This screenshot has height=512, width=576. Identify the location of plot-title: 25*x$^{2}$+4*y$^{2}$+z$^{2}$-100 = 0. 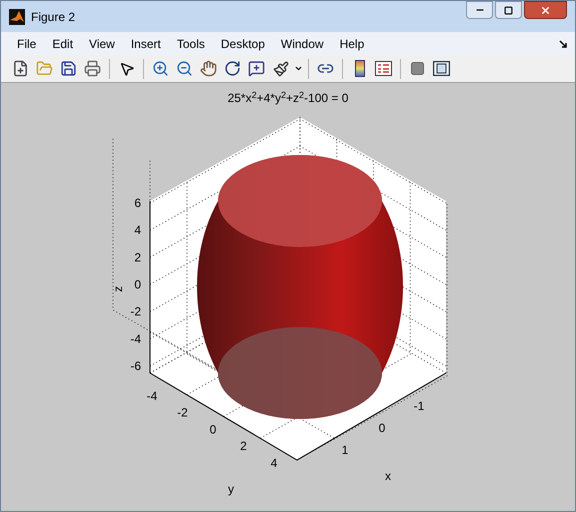
(288, 98).